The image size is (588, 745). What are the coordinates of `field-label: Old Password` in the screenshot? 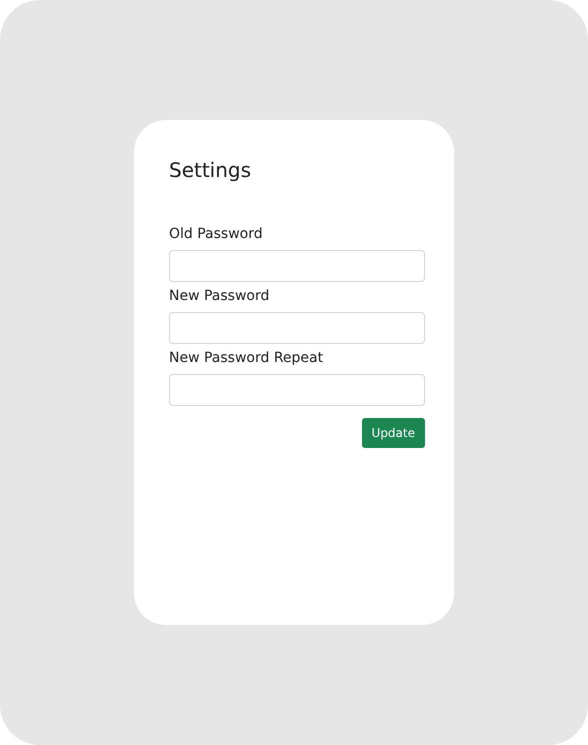 It's located at (216, 234).